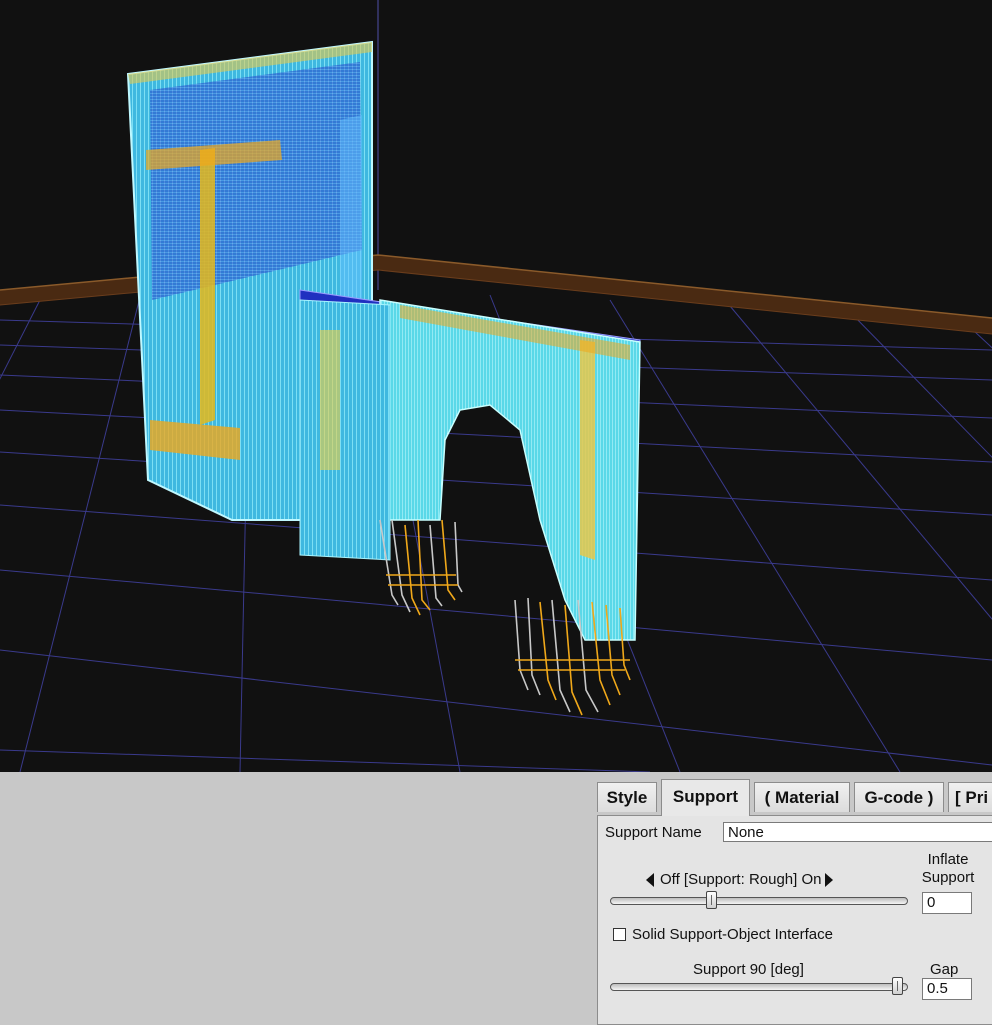  What do you see at coordinates (650, 880) in the screenshot?
I see `decrease-arrow-icon` at bounding box center [650, 880].